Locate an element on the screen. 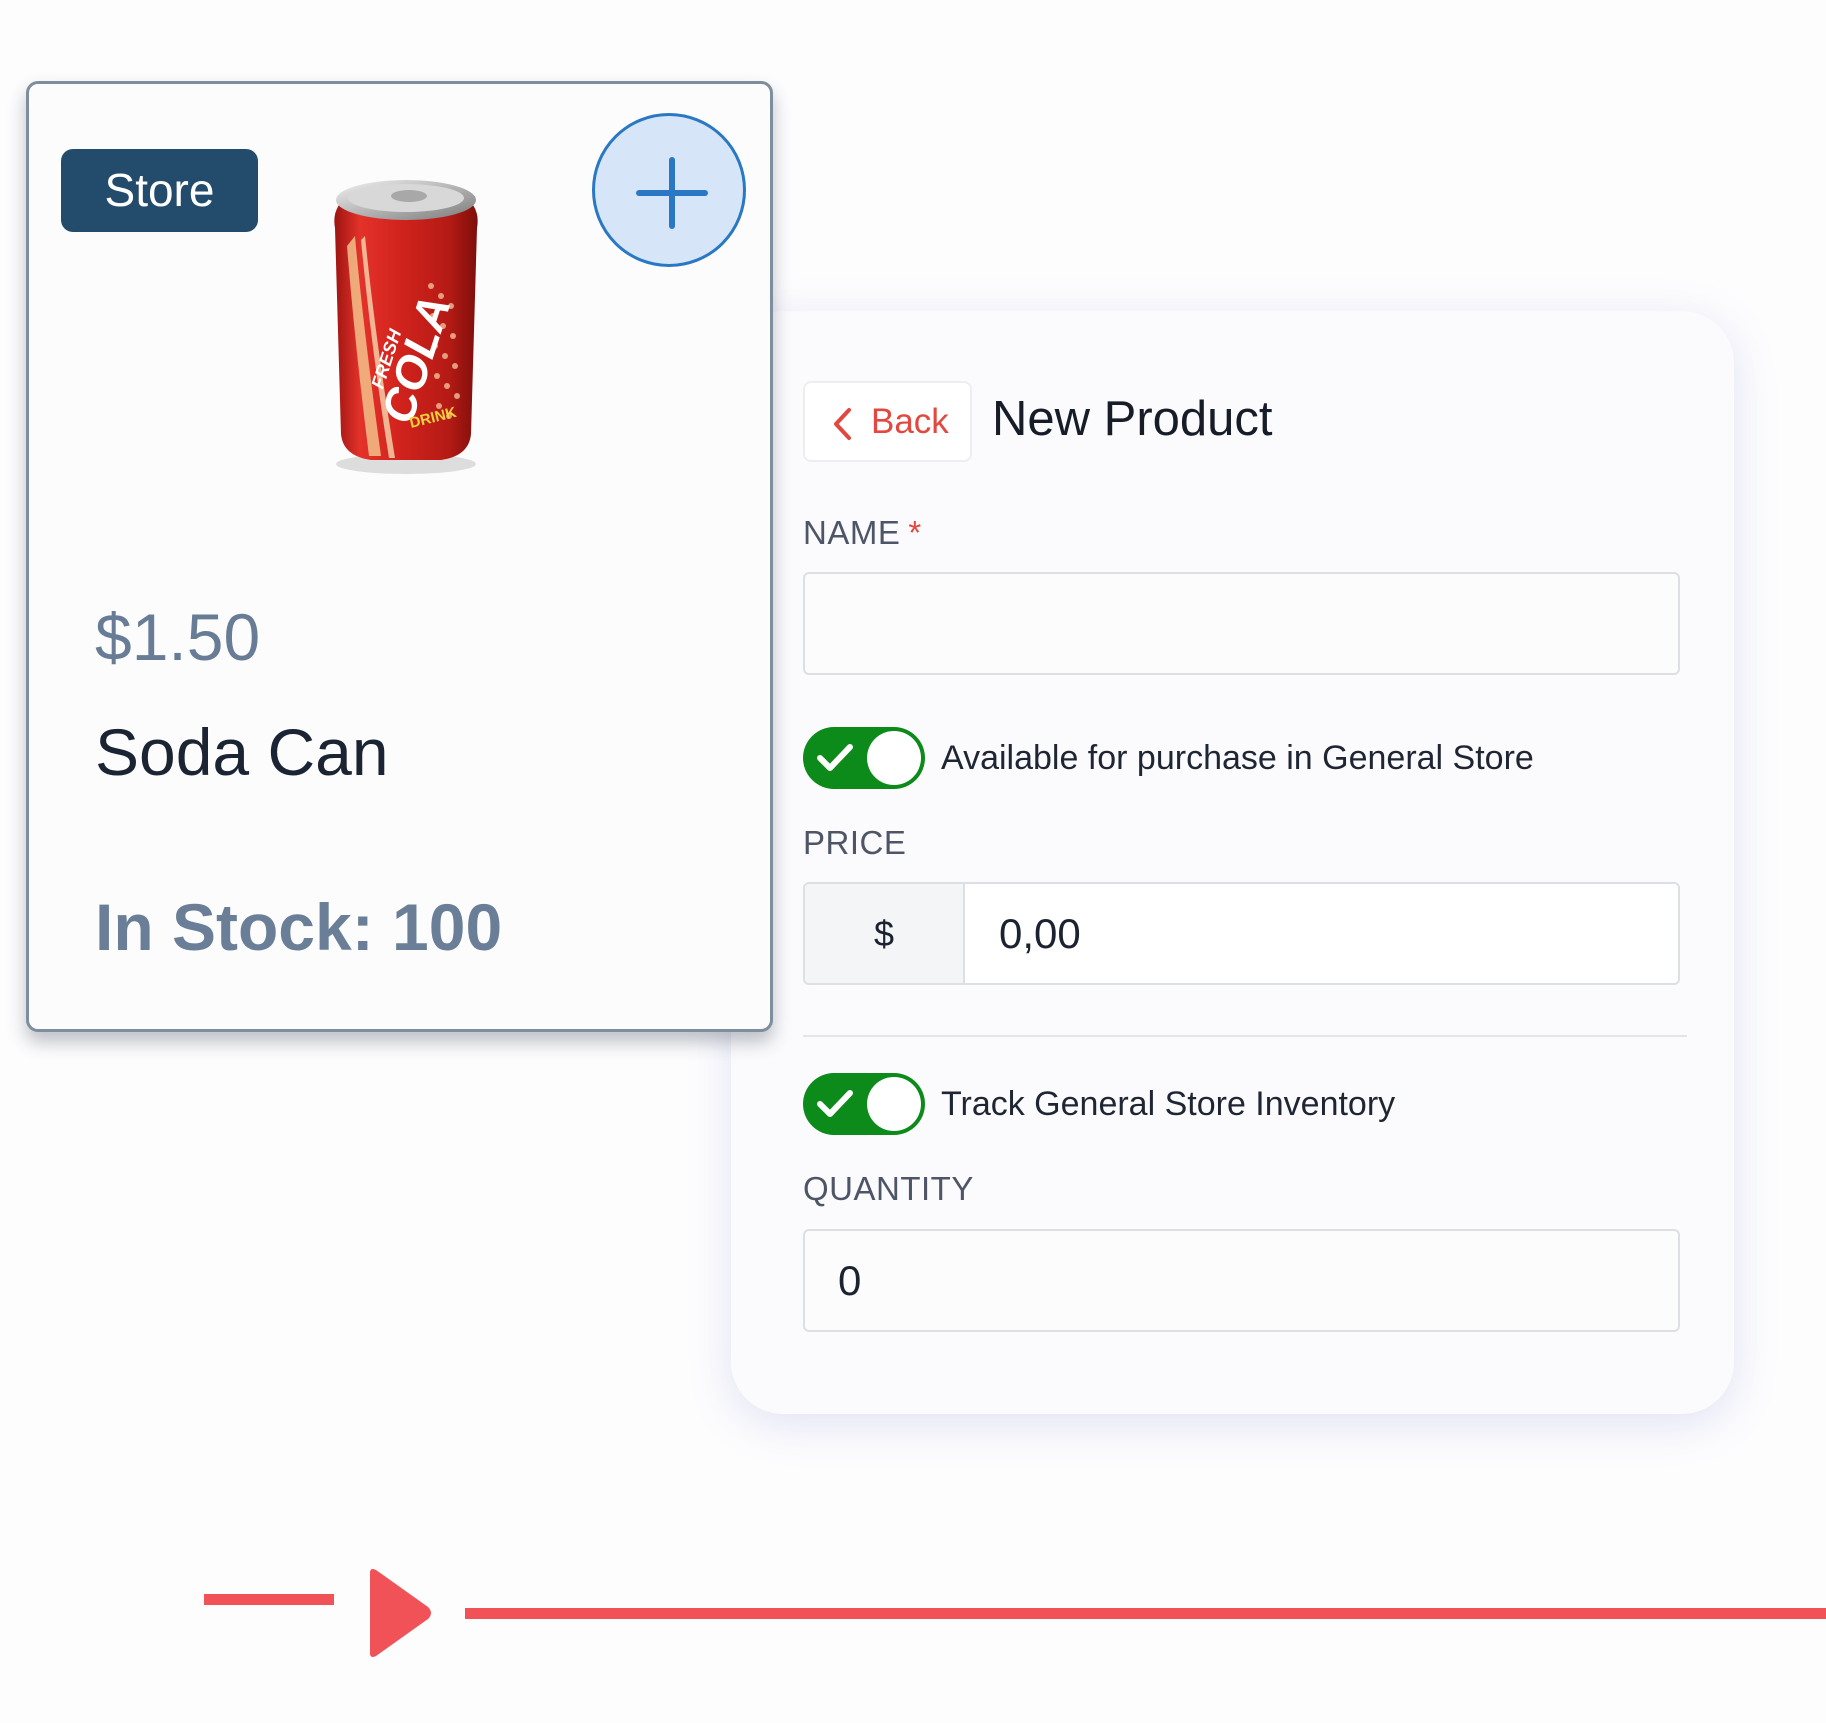 The height and width of the screenshot is (1723, 1826). name-label-text: NAME is located at coordinates (852, 532).